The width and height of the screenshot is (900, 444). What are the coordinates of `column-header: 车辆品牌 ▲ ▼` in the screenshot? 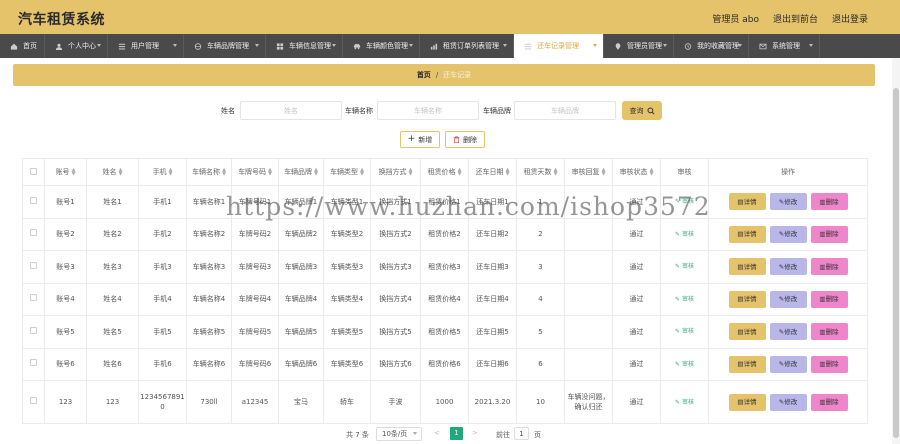 It's located at (301, 172).